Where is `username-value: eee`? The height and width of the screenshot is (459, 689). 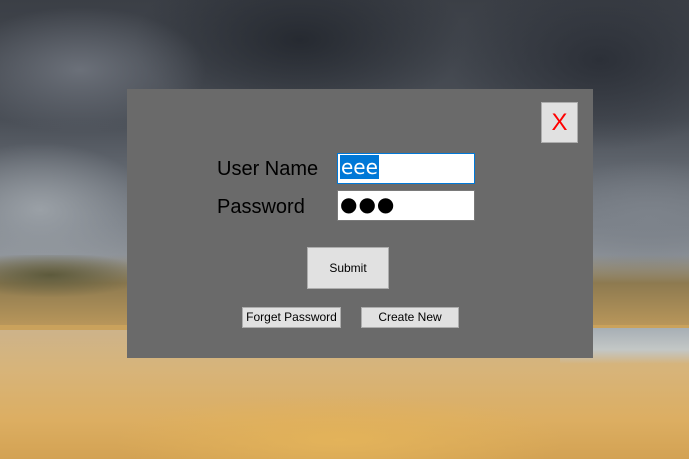 username-value: eee is located at coordinates (359, 167).